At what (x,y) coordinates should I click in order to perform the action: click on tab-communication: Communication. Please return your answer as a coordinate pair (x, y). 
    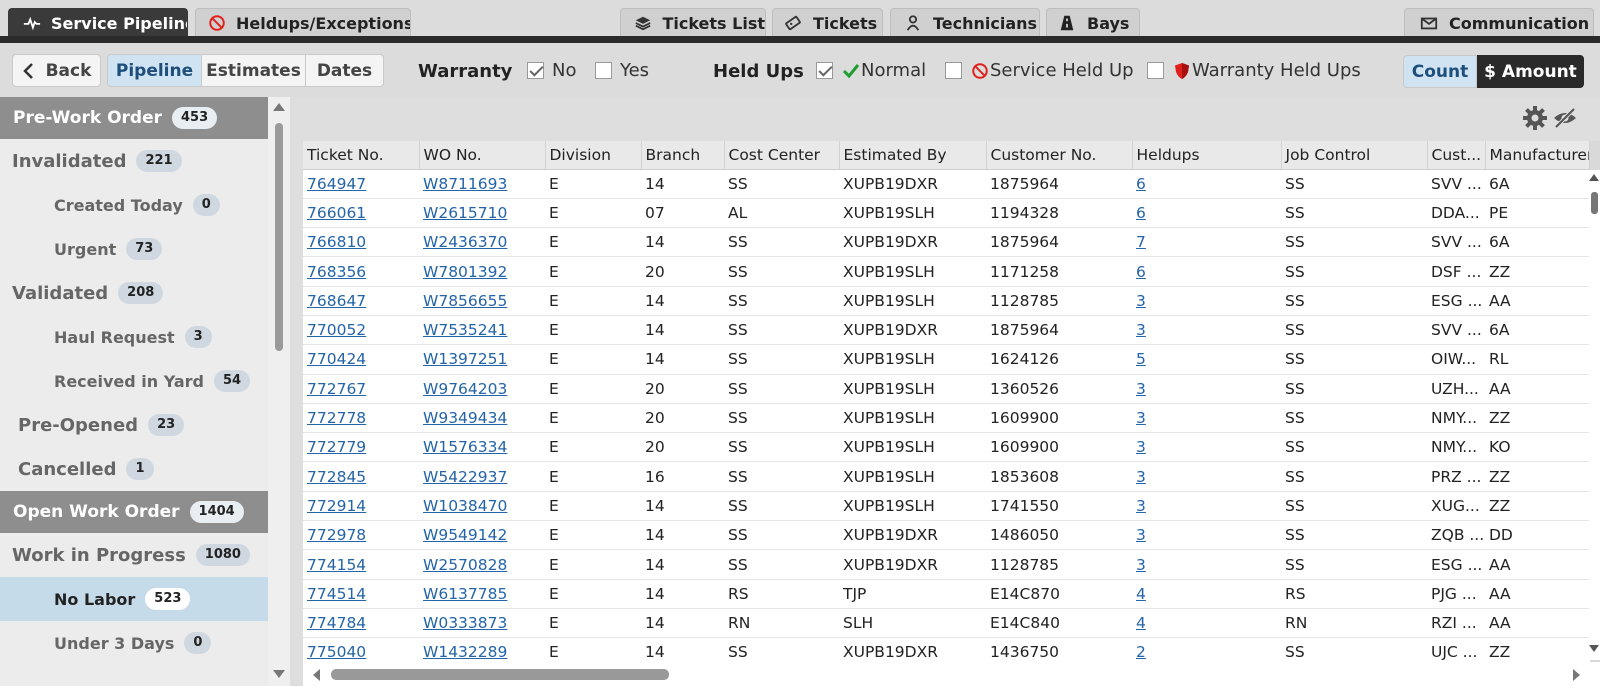
    Looking at the image, I should click on (1499, 22).